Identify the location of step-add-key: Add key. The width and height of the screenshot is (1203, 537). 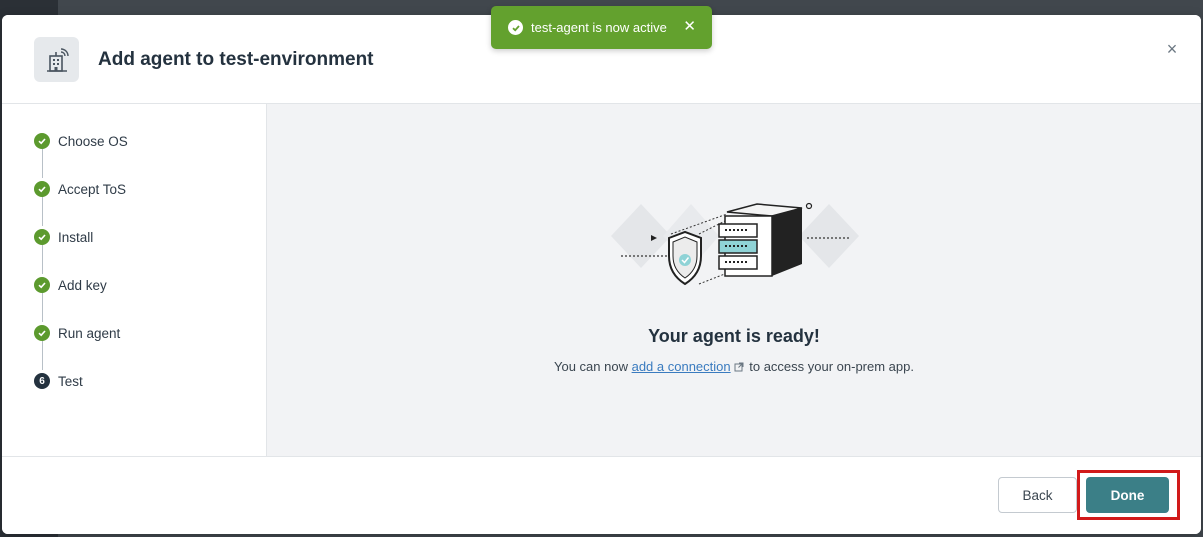
(70, 285).